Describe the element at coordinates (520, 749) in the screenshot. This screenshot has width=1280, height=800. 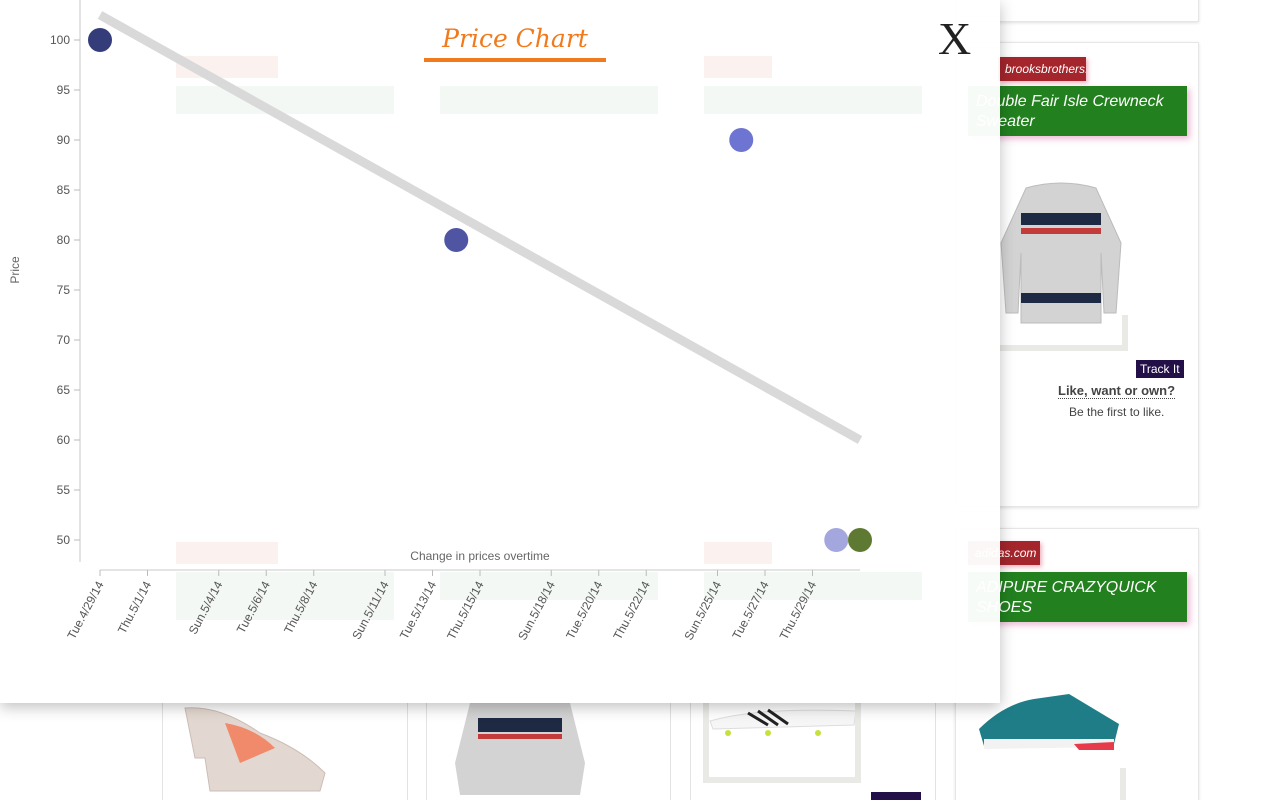
I see `sweater-bottom-image` at that location.